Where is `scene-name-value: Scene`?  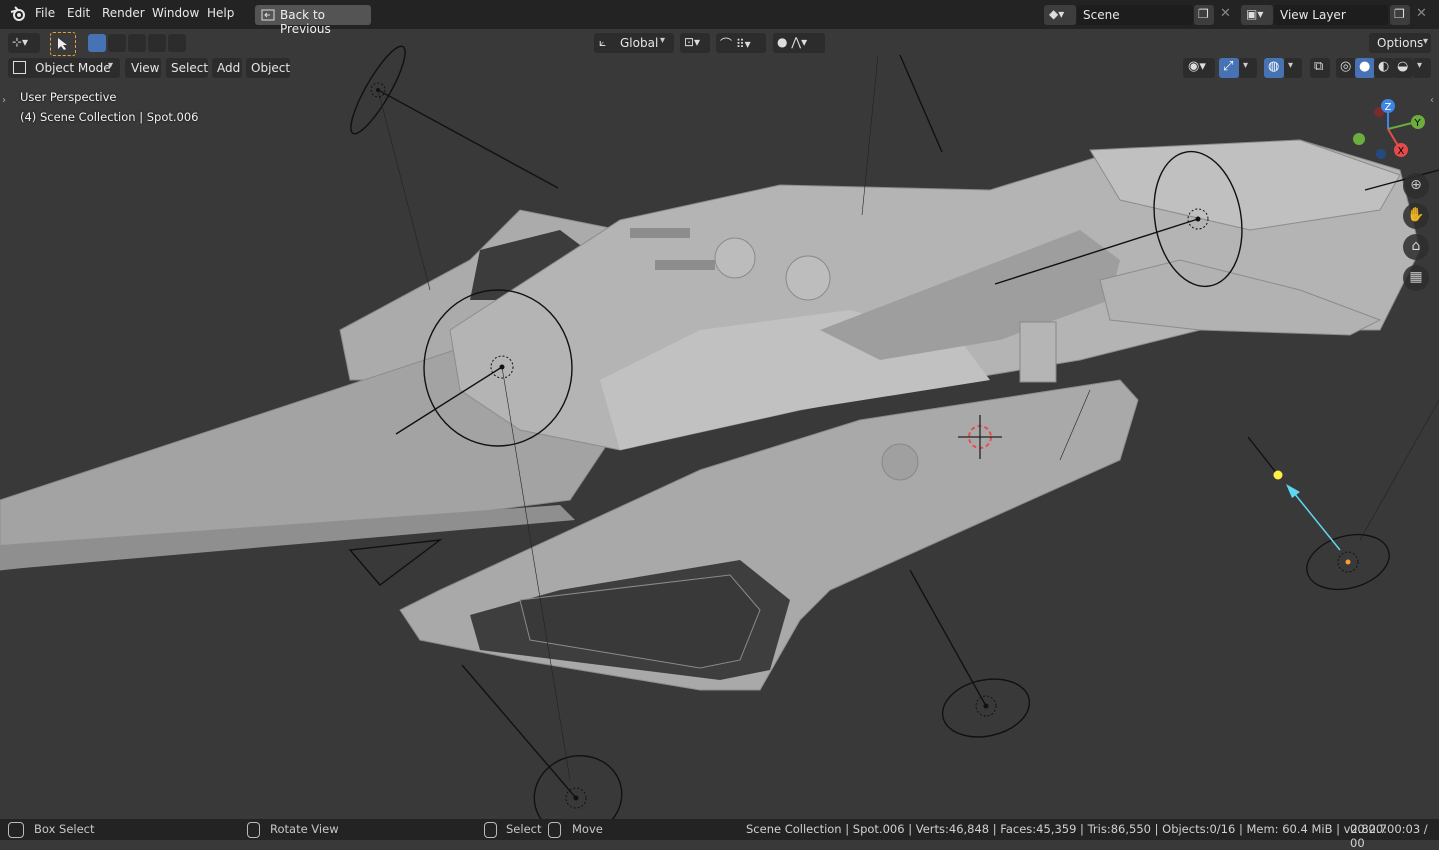
scene-name-value: Scene is located at coordinates (1101, 15).